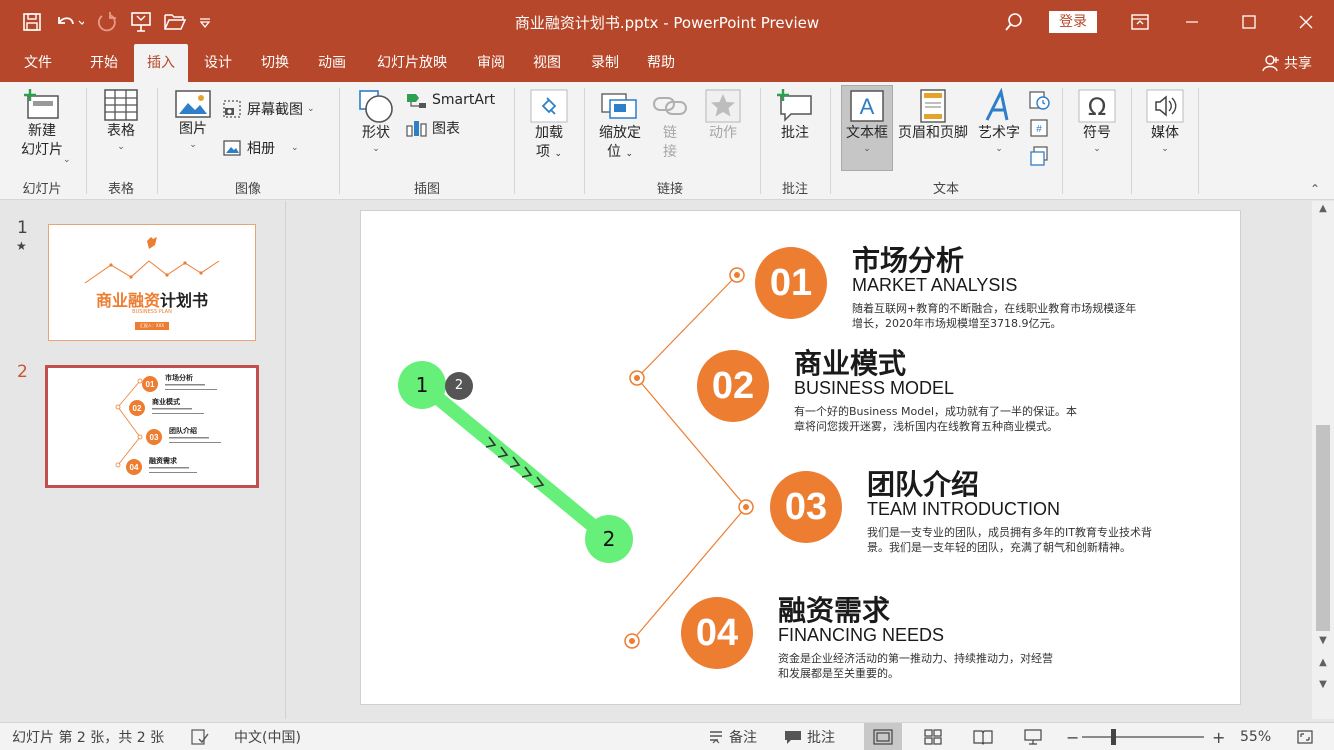  Describe the element at coordinates (1039, 102) in the screenshot. I see `date-time-icon` at that location.